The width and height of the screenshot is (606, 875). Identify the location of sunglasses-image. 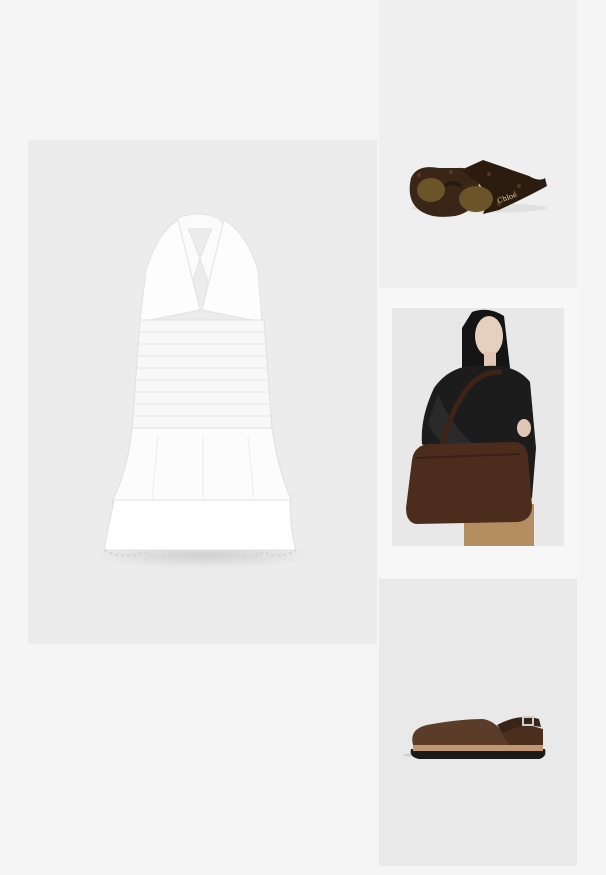
(478, 188).